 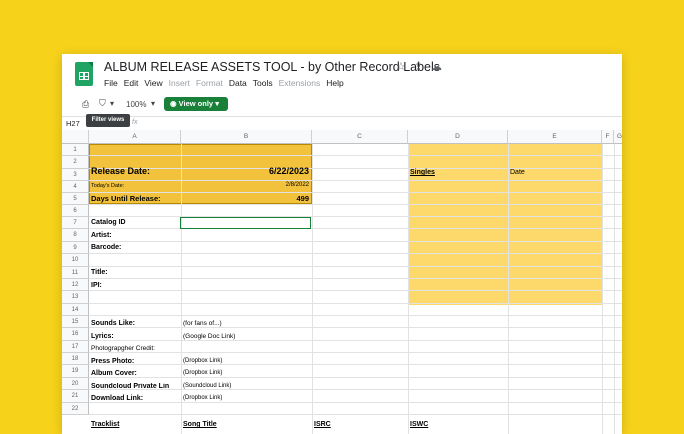 I want to click on iswc-header: ISWC, so click(x=419, y=424).